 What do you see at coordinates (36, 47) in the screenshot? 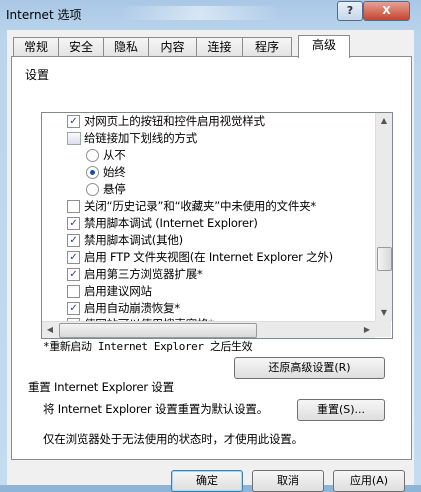
I see `tab-general: 常规` at bounding box center [36, 47].